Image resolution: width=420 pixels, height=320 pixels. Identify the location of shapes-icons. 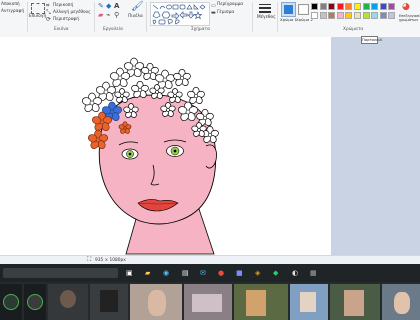
(179, 14).